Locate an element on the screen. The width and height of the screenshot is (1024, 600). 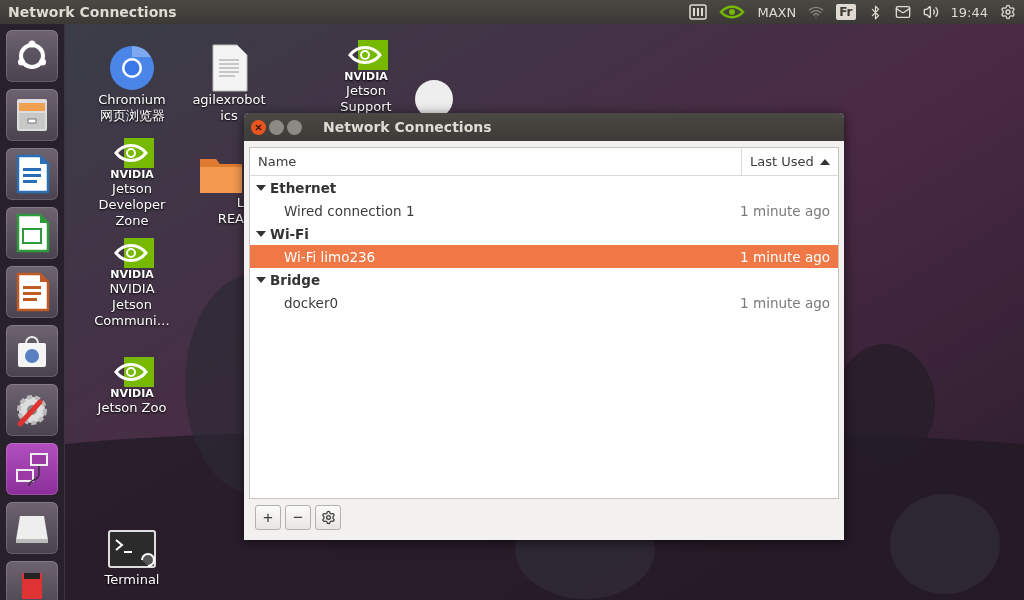
icon-label: Support is located at coordinates (366, 107).